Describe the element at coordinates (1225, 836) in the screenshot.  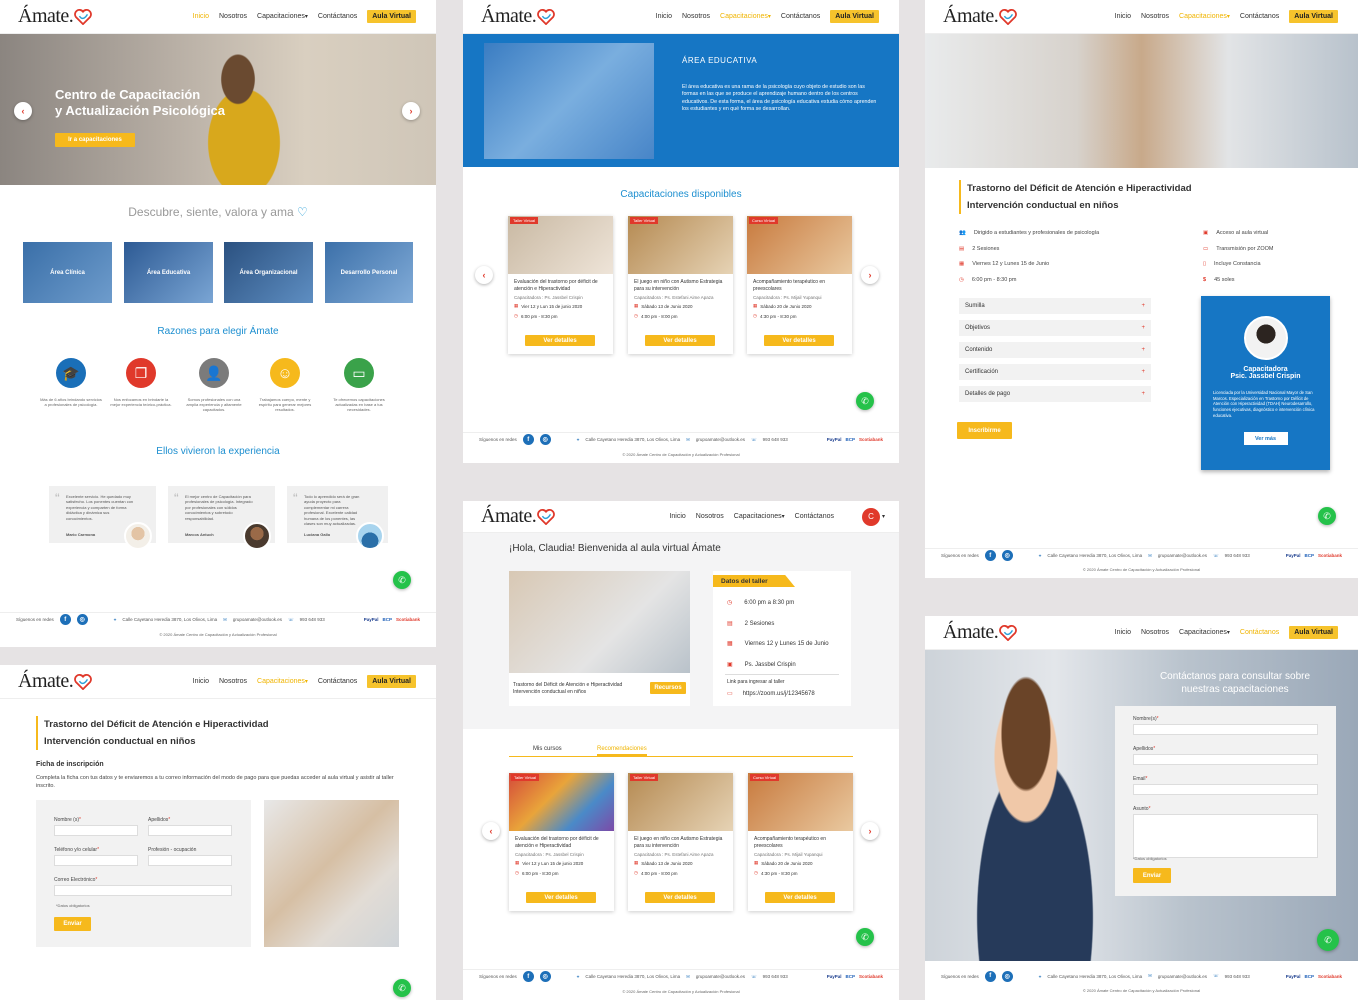
I see `asunto-textarea` at that location.